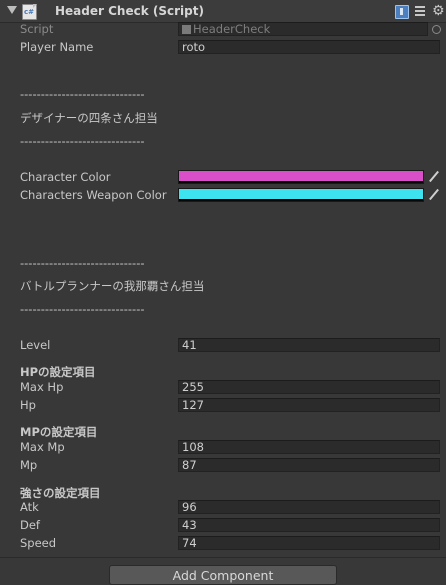 This screenshot has height=585, width=446. What do you see at coordinates (438, 11) in the screenshot?
I see `gear-icon: ⚙` at bounding box center [438, 11].